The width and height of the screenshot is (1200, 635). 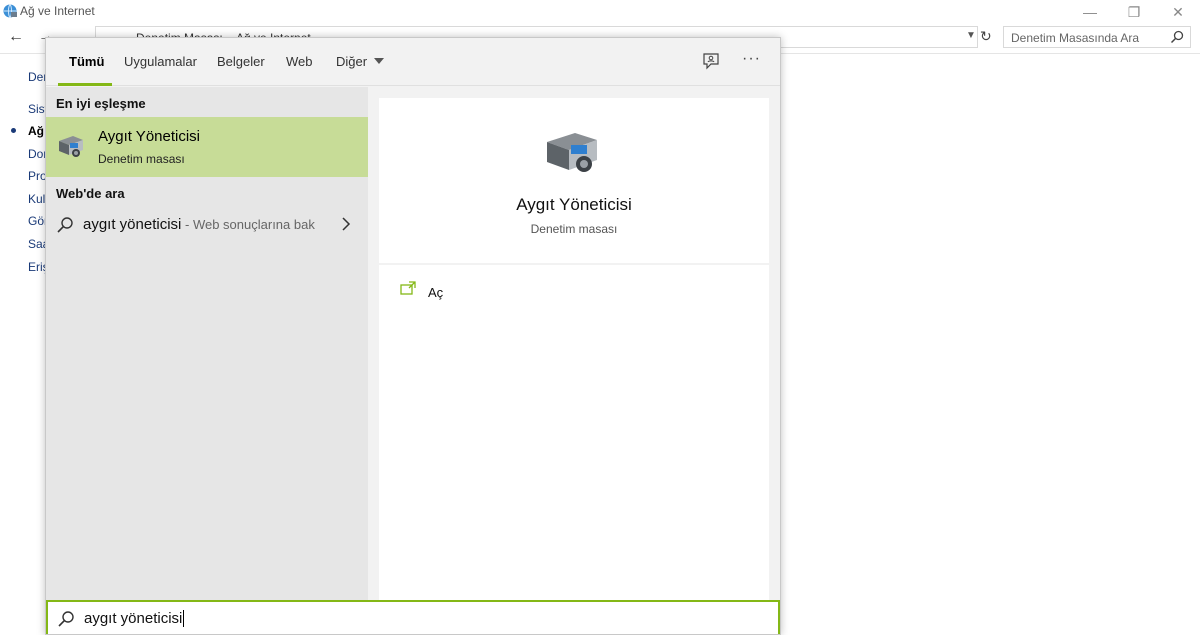 I want to click on detail-card: Aygıt Yöneticisi Denetim masası, so click(x=574, y=180).